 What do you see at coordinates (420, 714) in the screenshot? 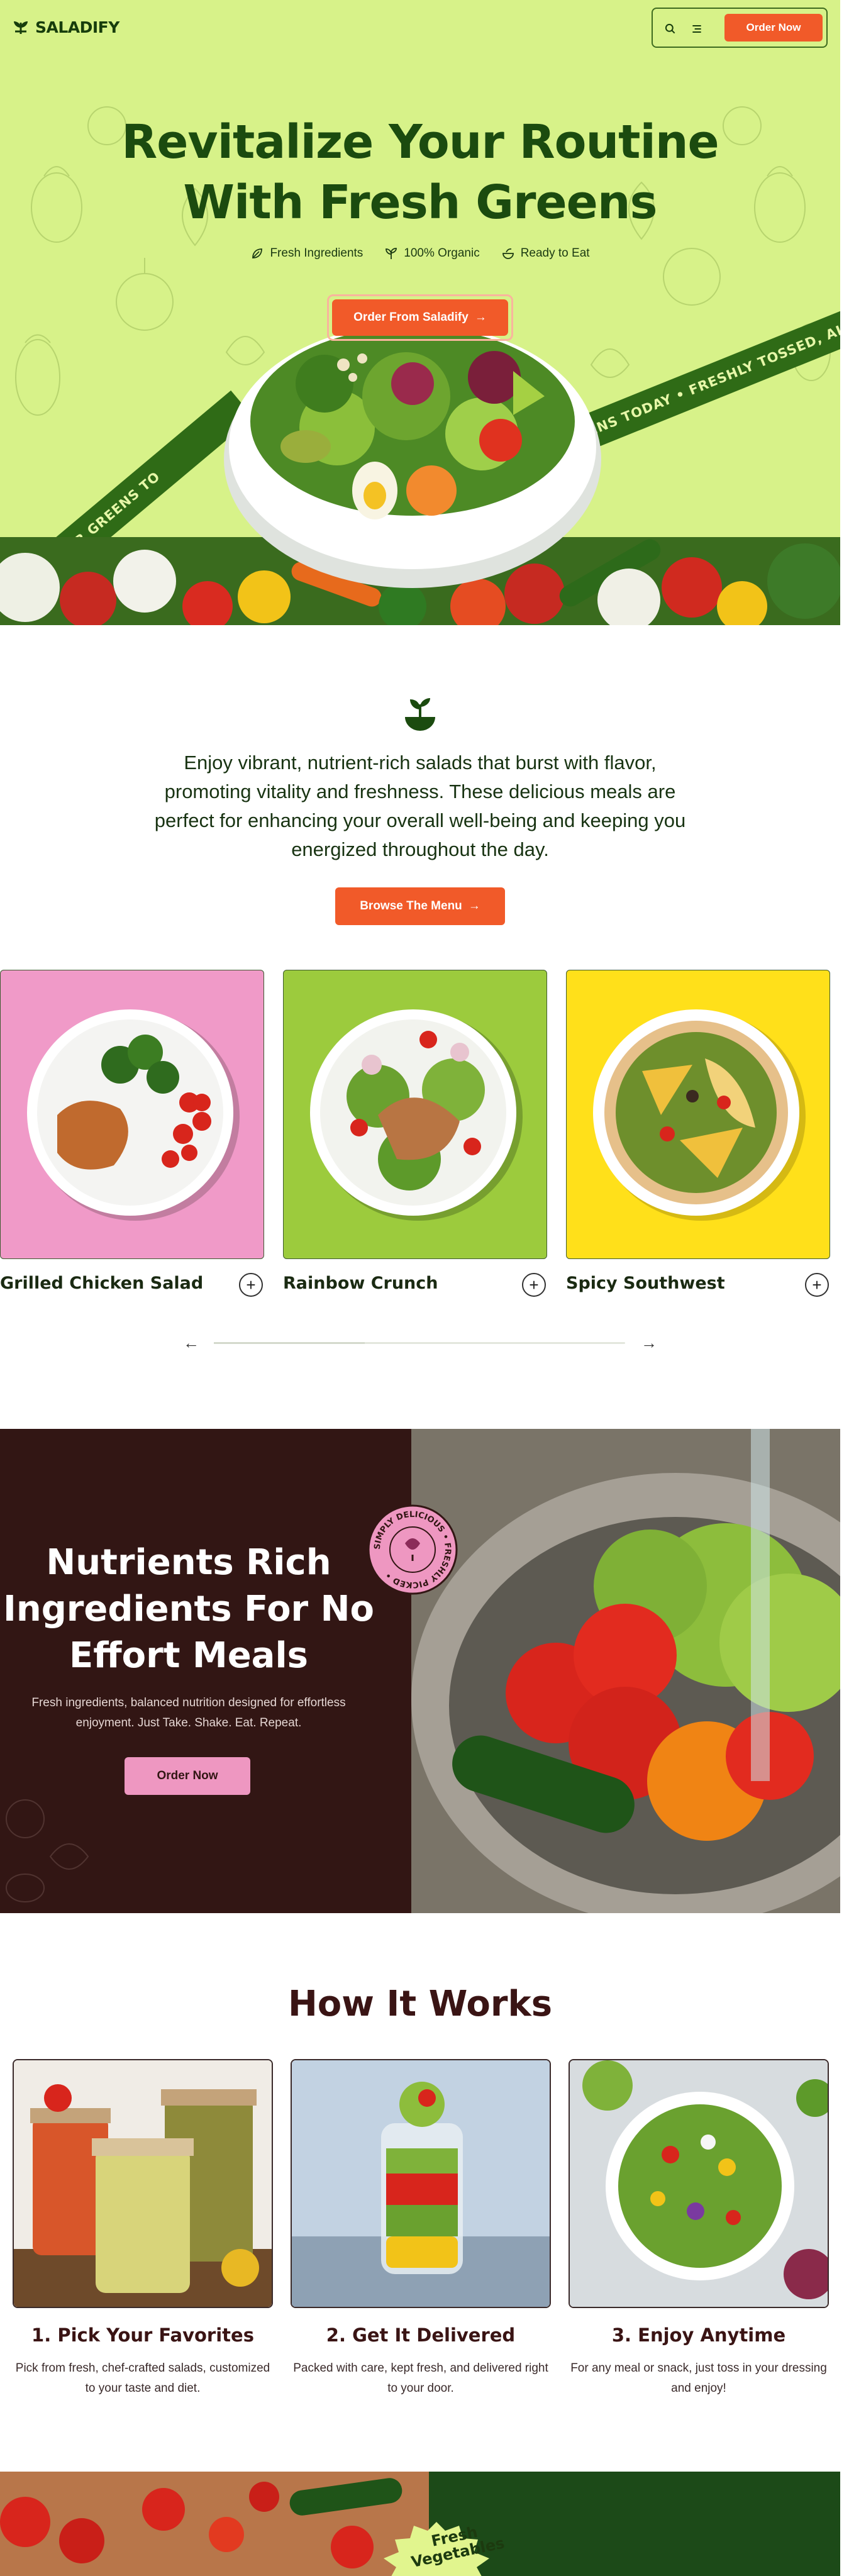
I see `salad-sprout-icon` at bounding box center [420, 714].